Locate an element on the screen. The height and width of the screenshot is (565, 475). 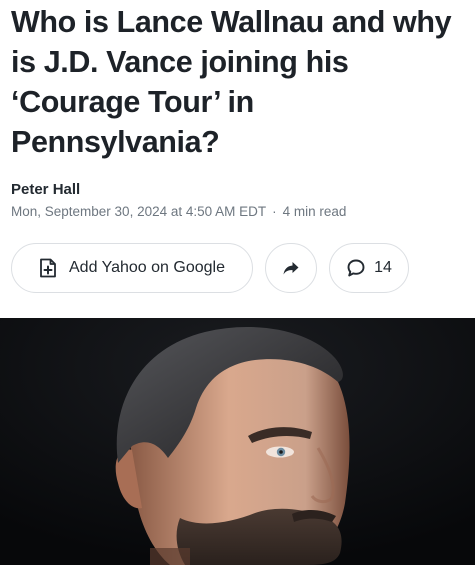
share-button is located at coordinates (291, 268).